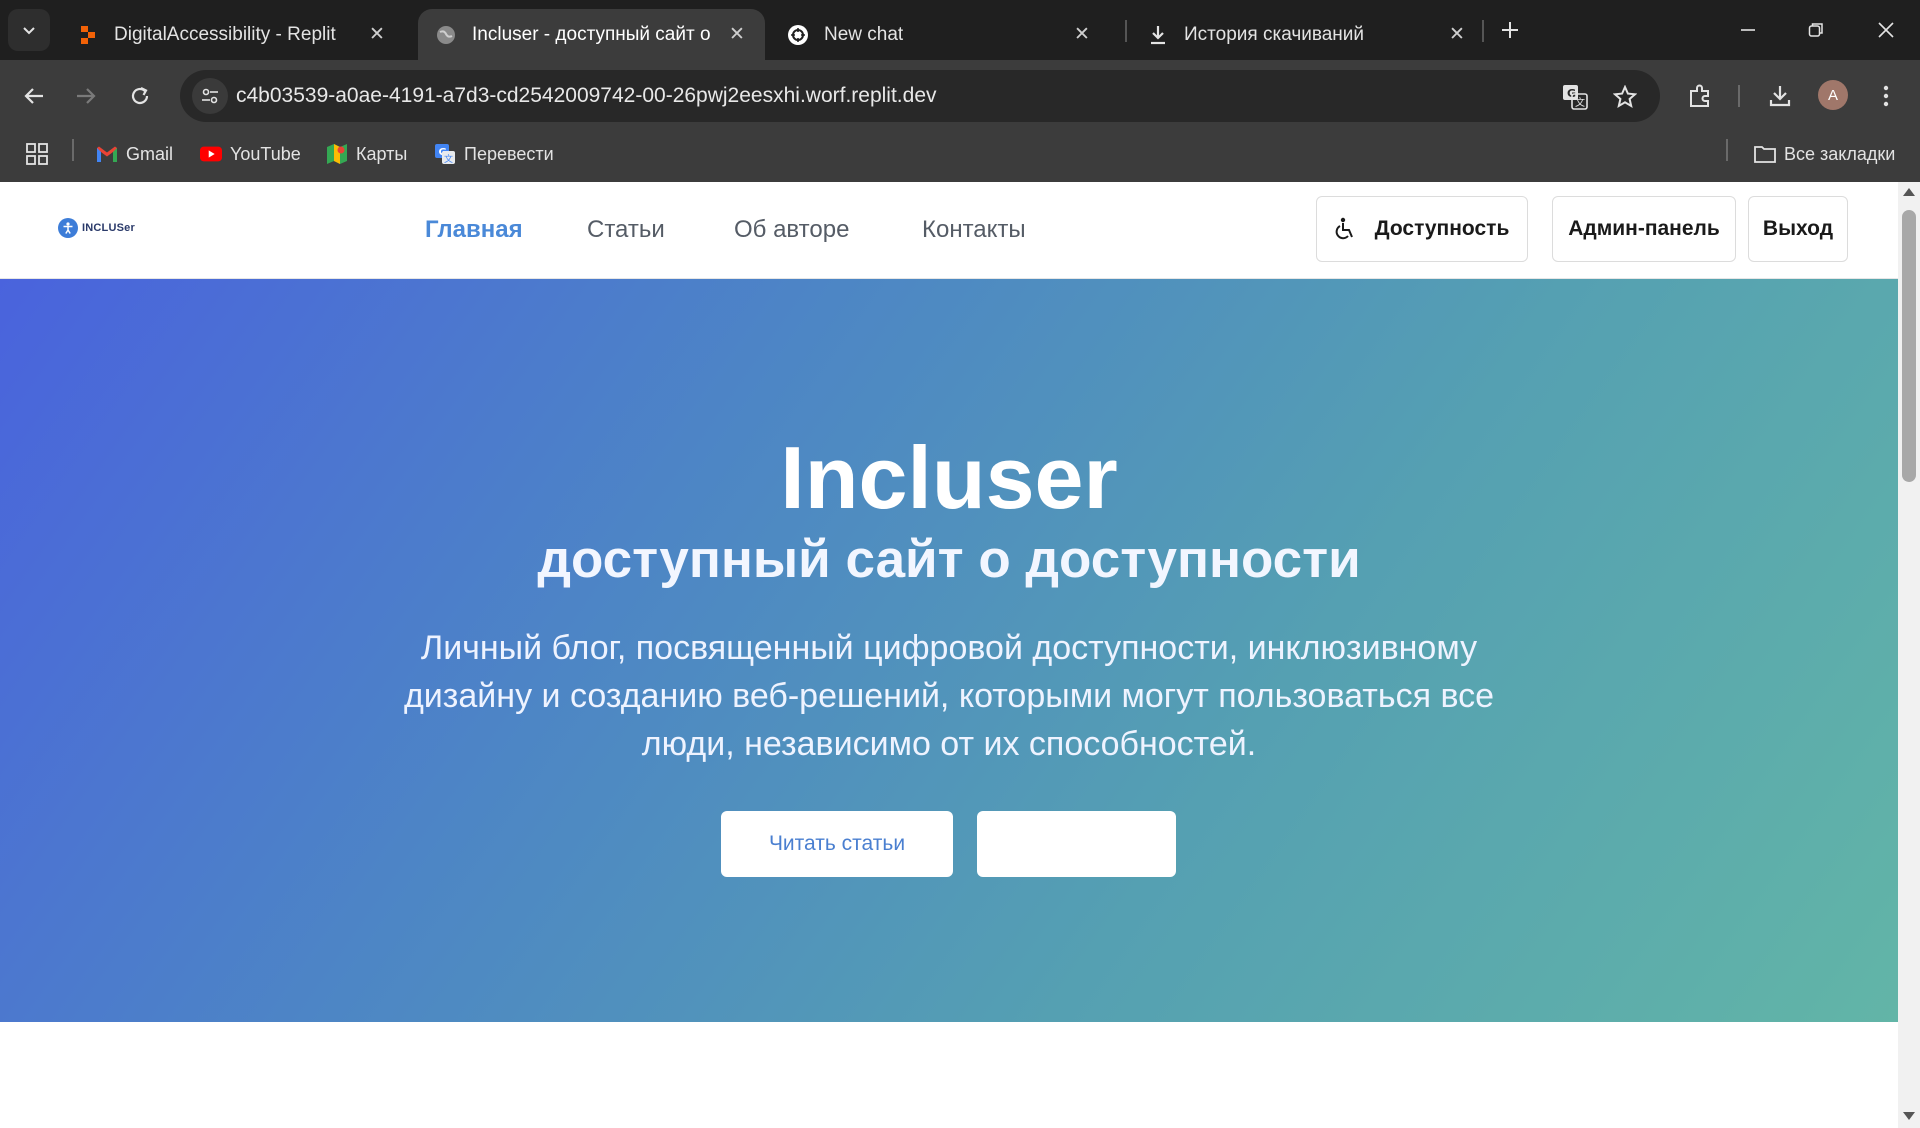 This screenshot has width=1920, height=1128. Describe the element at coordinates (1840, 153) in the screenshot. I see `all-bookmarks-label: Все закладки` at that location.